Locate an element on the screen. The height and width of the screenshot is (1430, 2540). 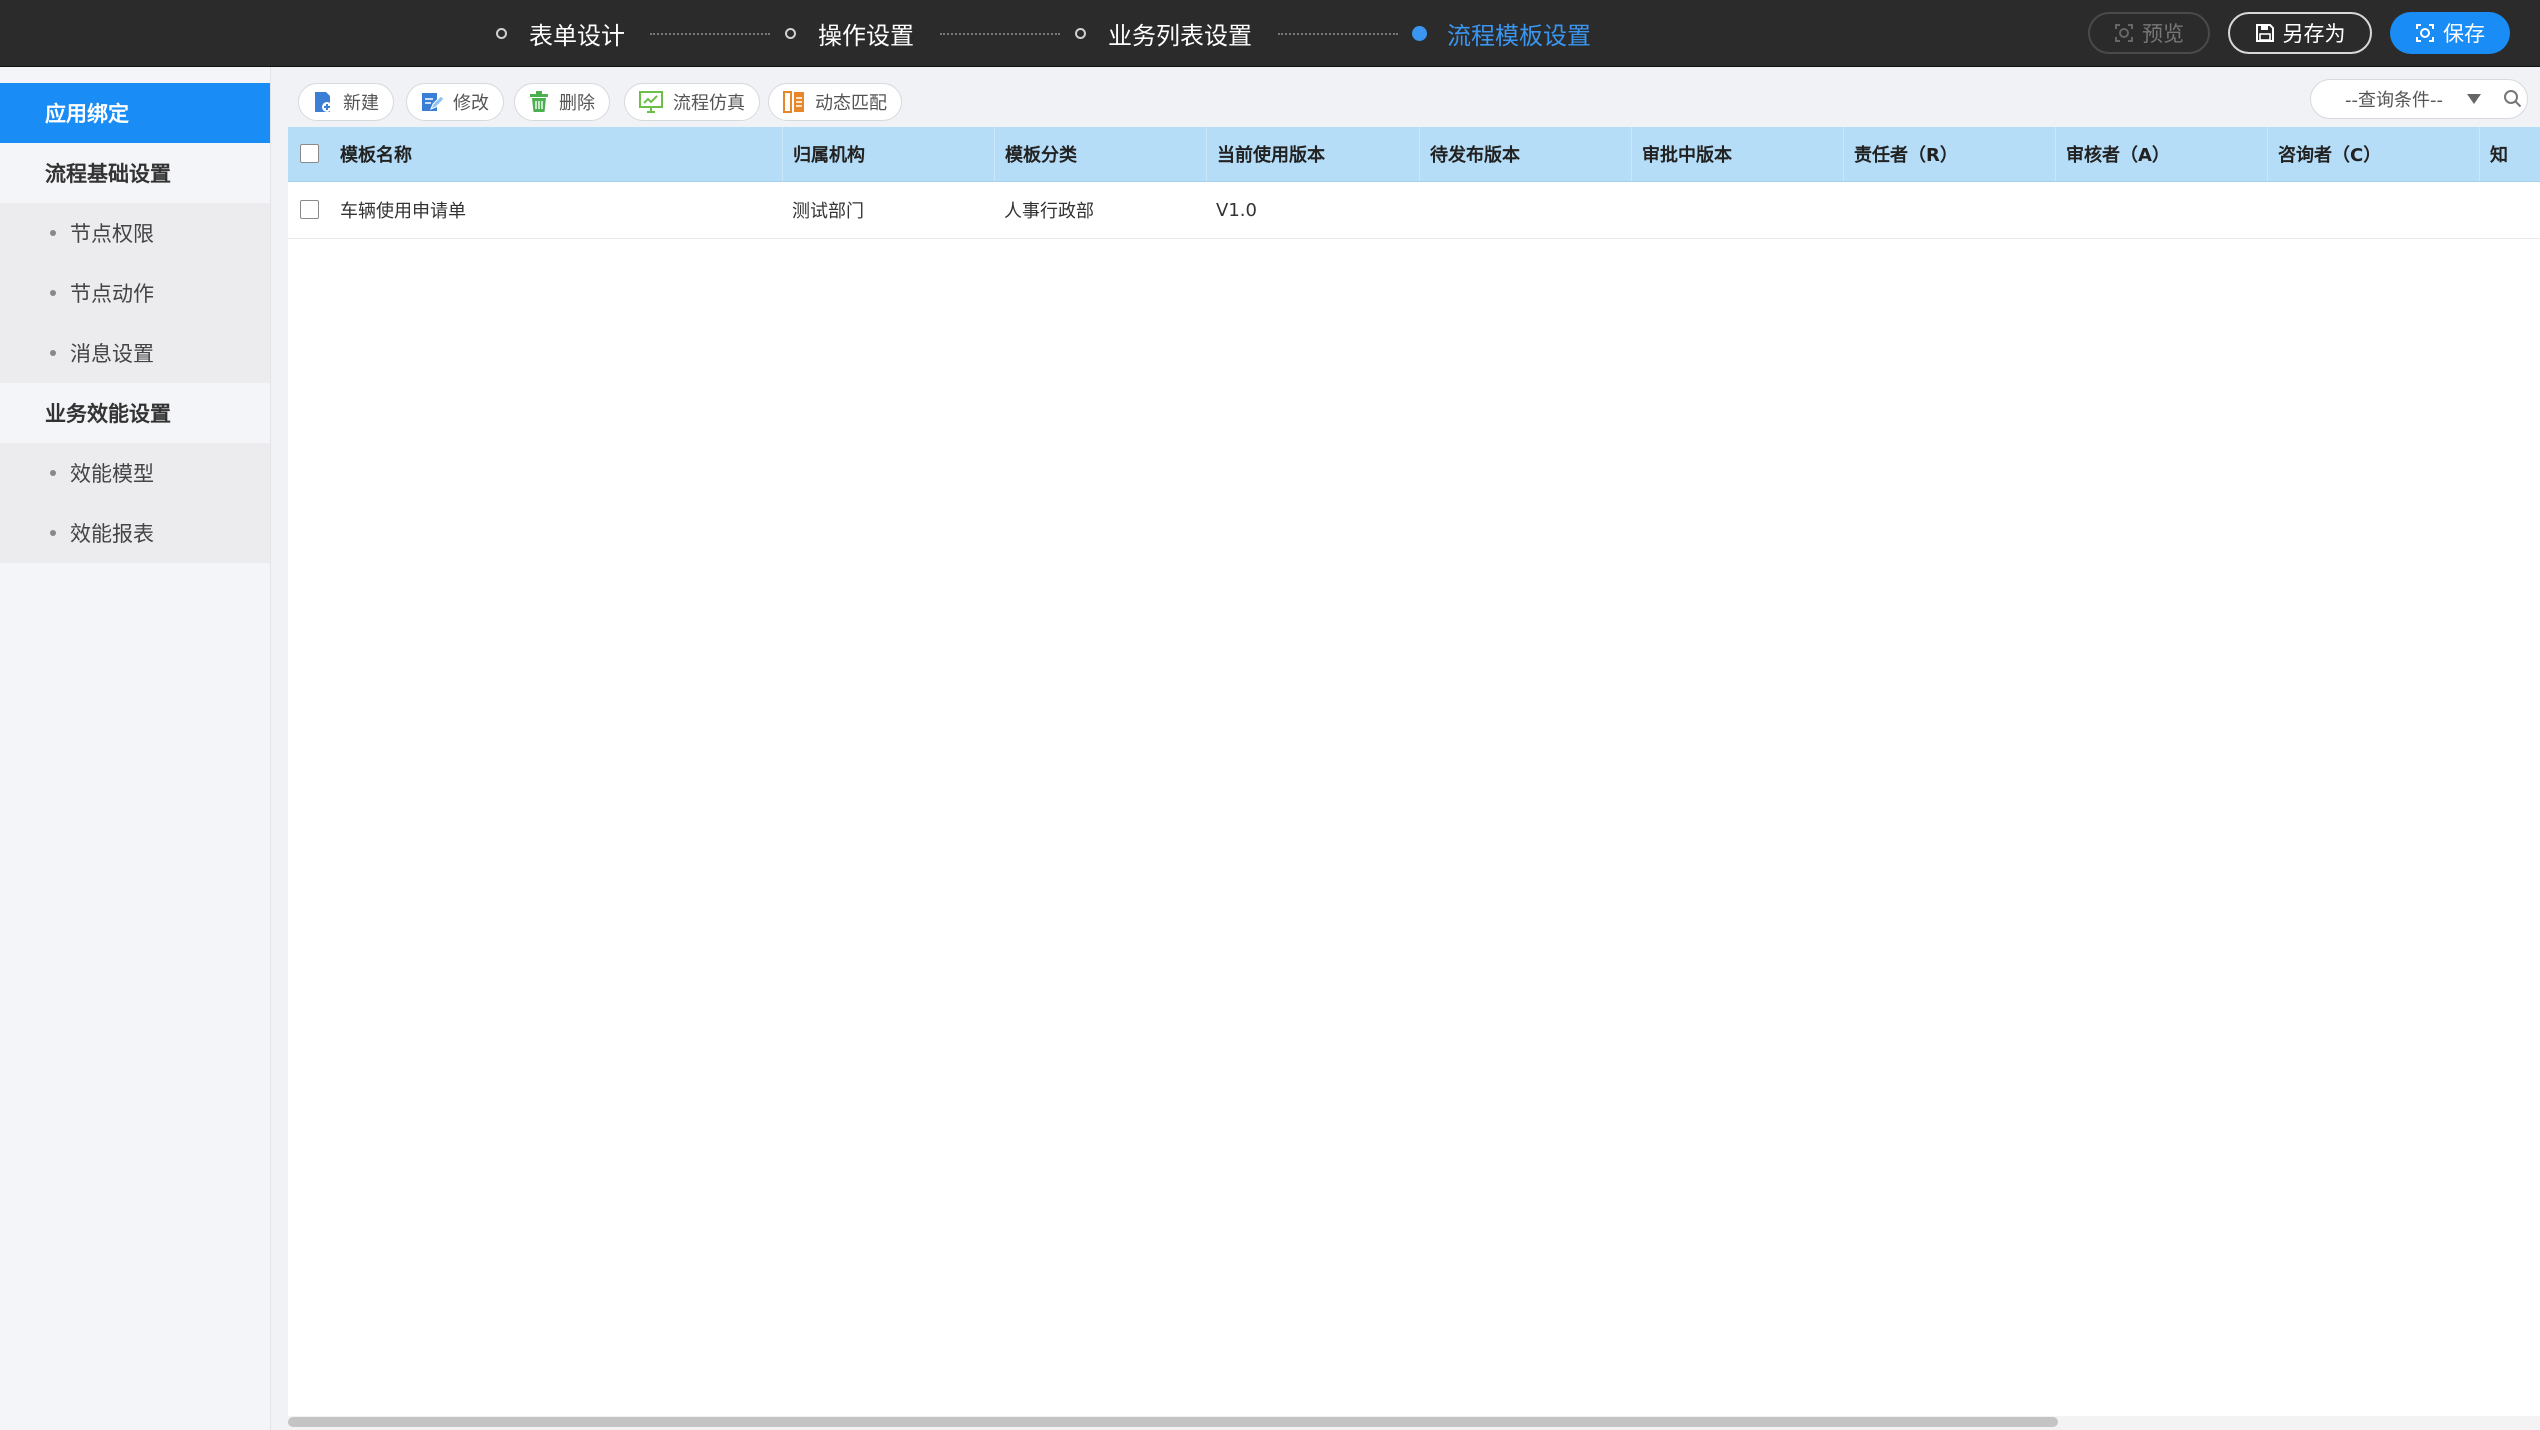
preview-button: 预览 is located at coordinates (2149, 33).